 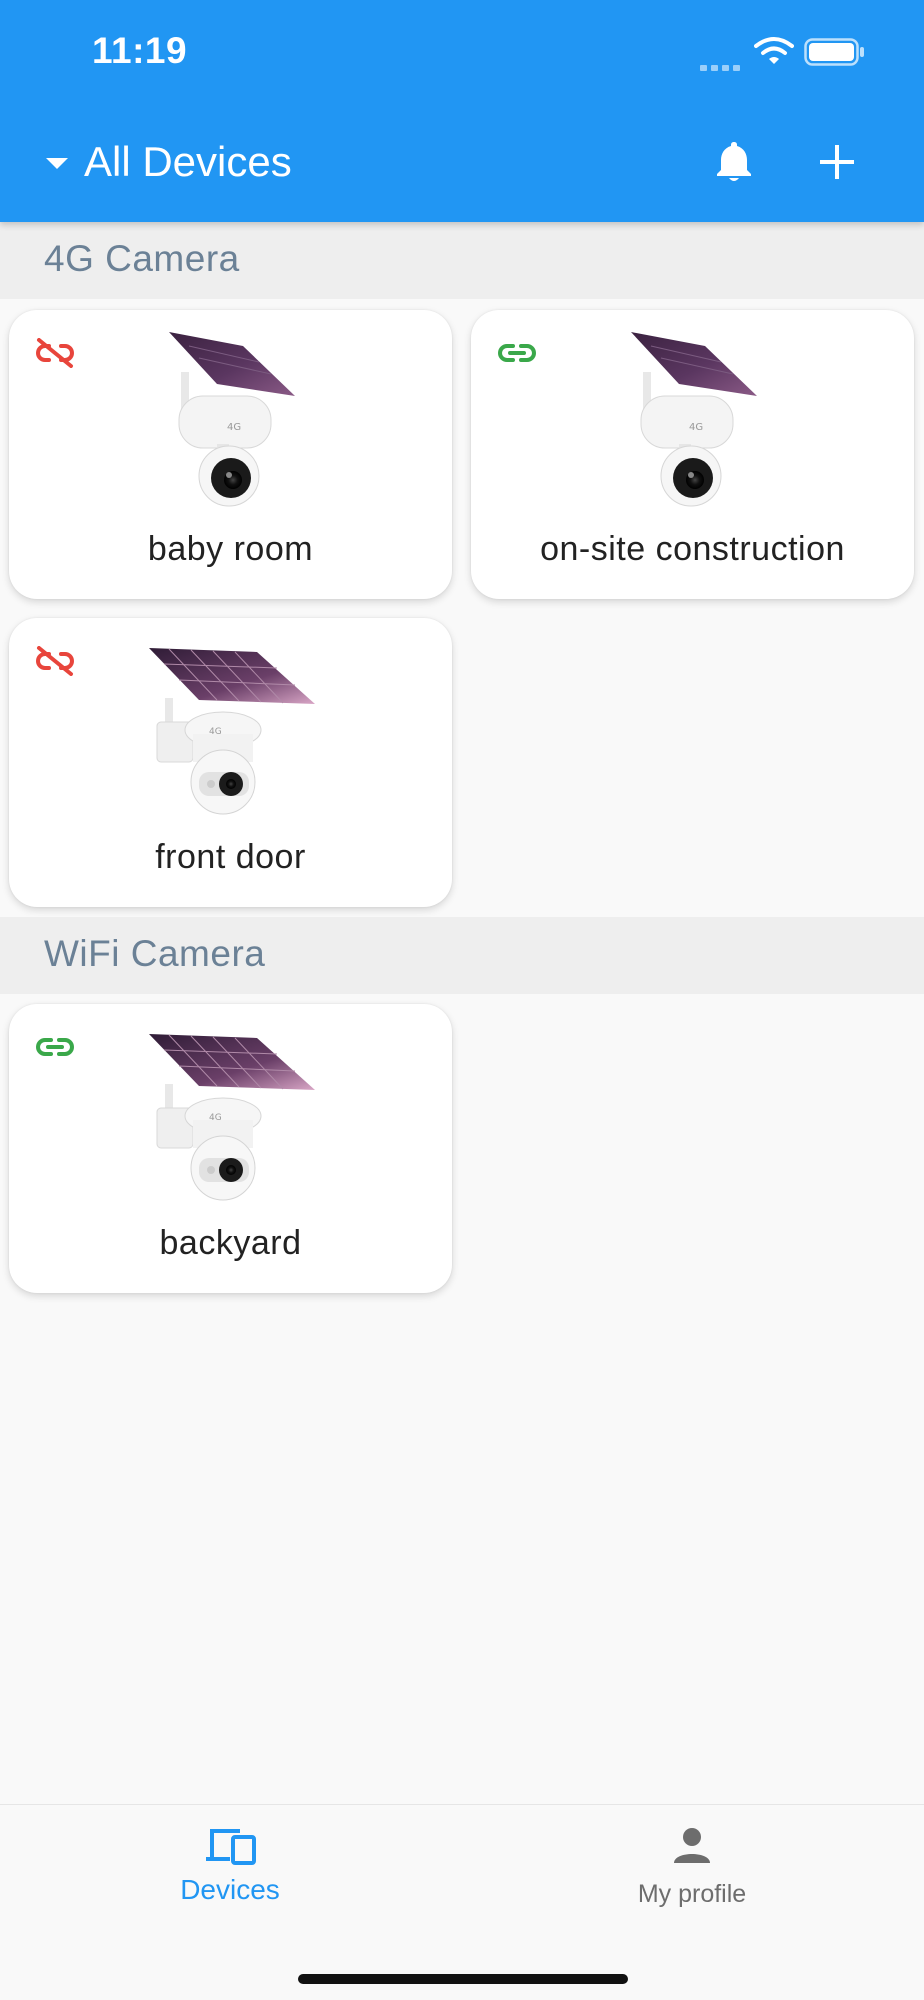 What do you see at coordinates (142, 258) in the screenshot?
I see `section-title: 4G Camera` at bounding box center [142, 258].